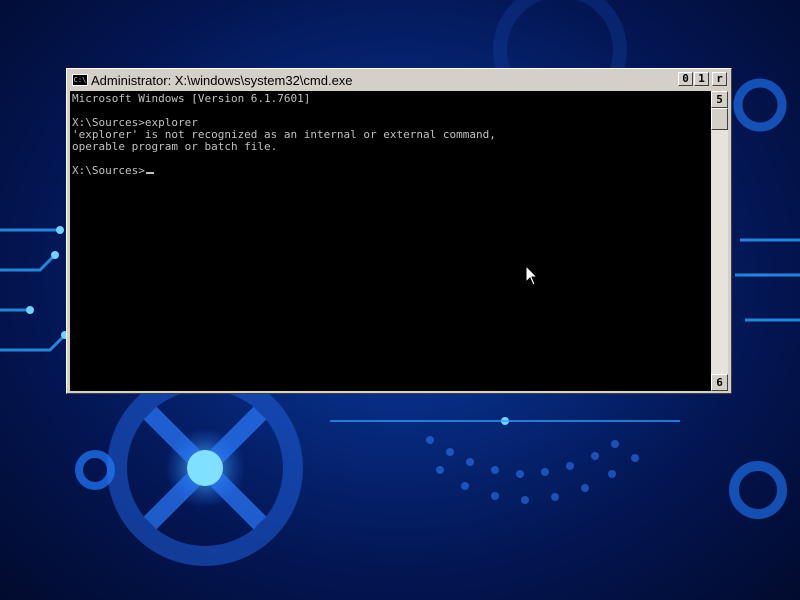  I want to click on scroll-up-button: 5, so click(719, 99).